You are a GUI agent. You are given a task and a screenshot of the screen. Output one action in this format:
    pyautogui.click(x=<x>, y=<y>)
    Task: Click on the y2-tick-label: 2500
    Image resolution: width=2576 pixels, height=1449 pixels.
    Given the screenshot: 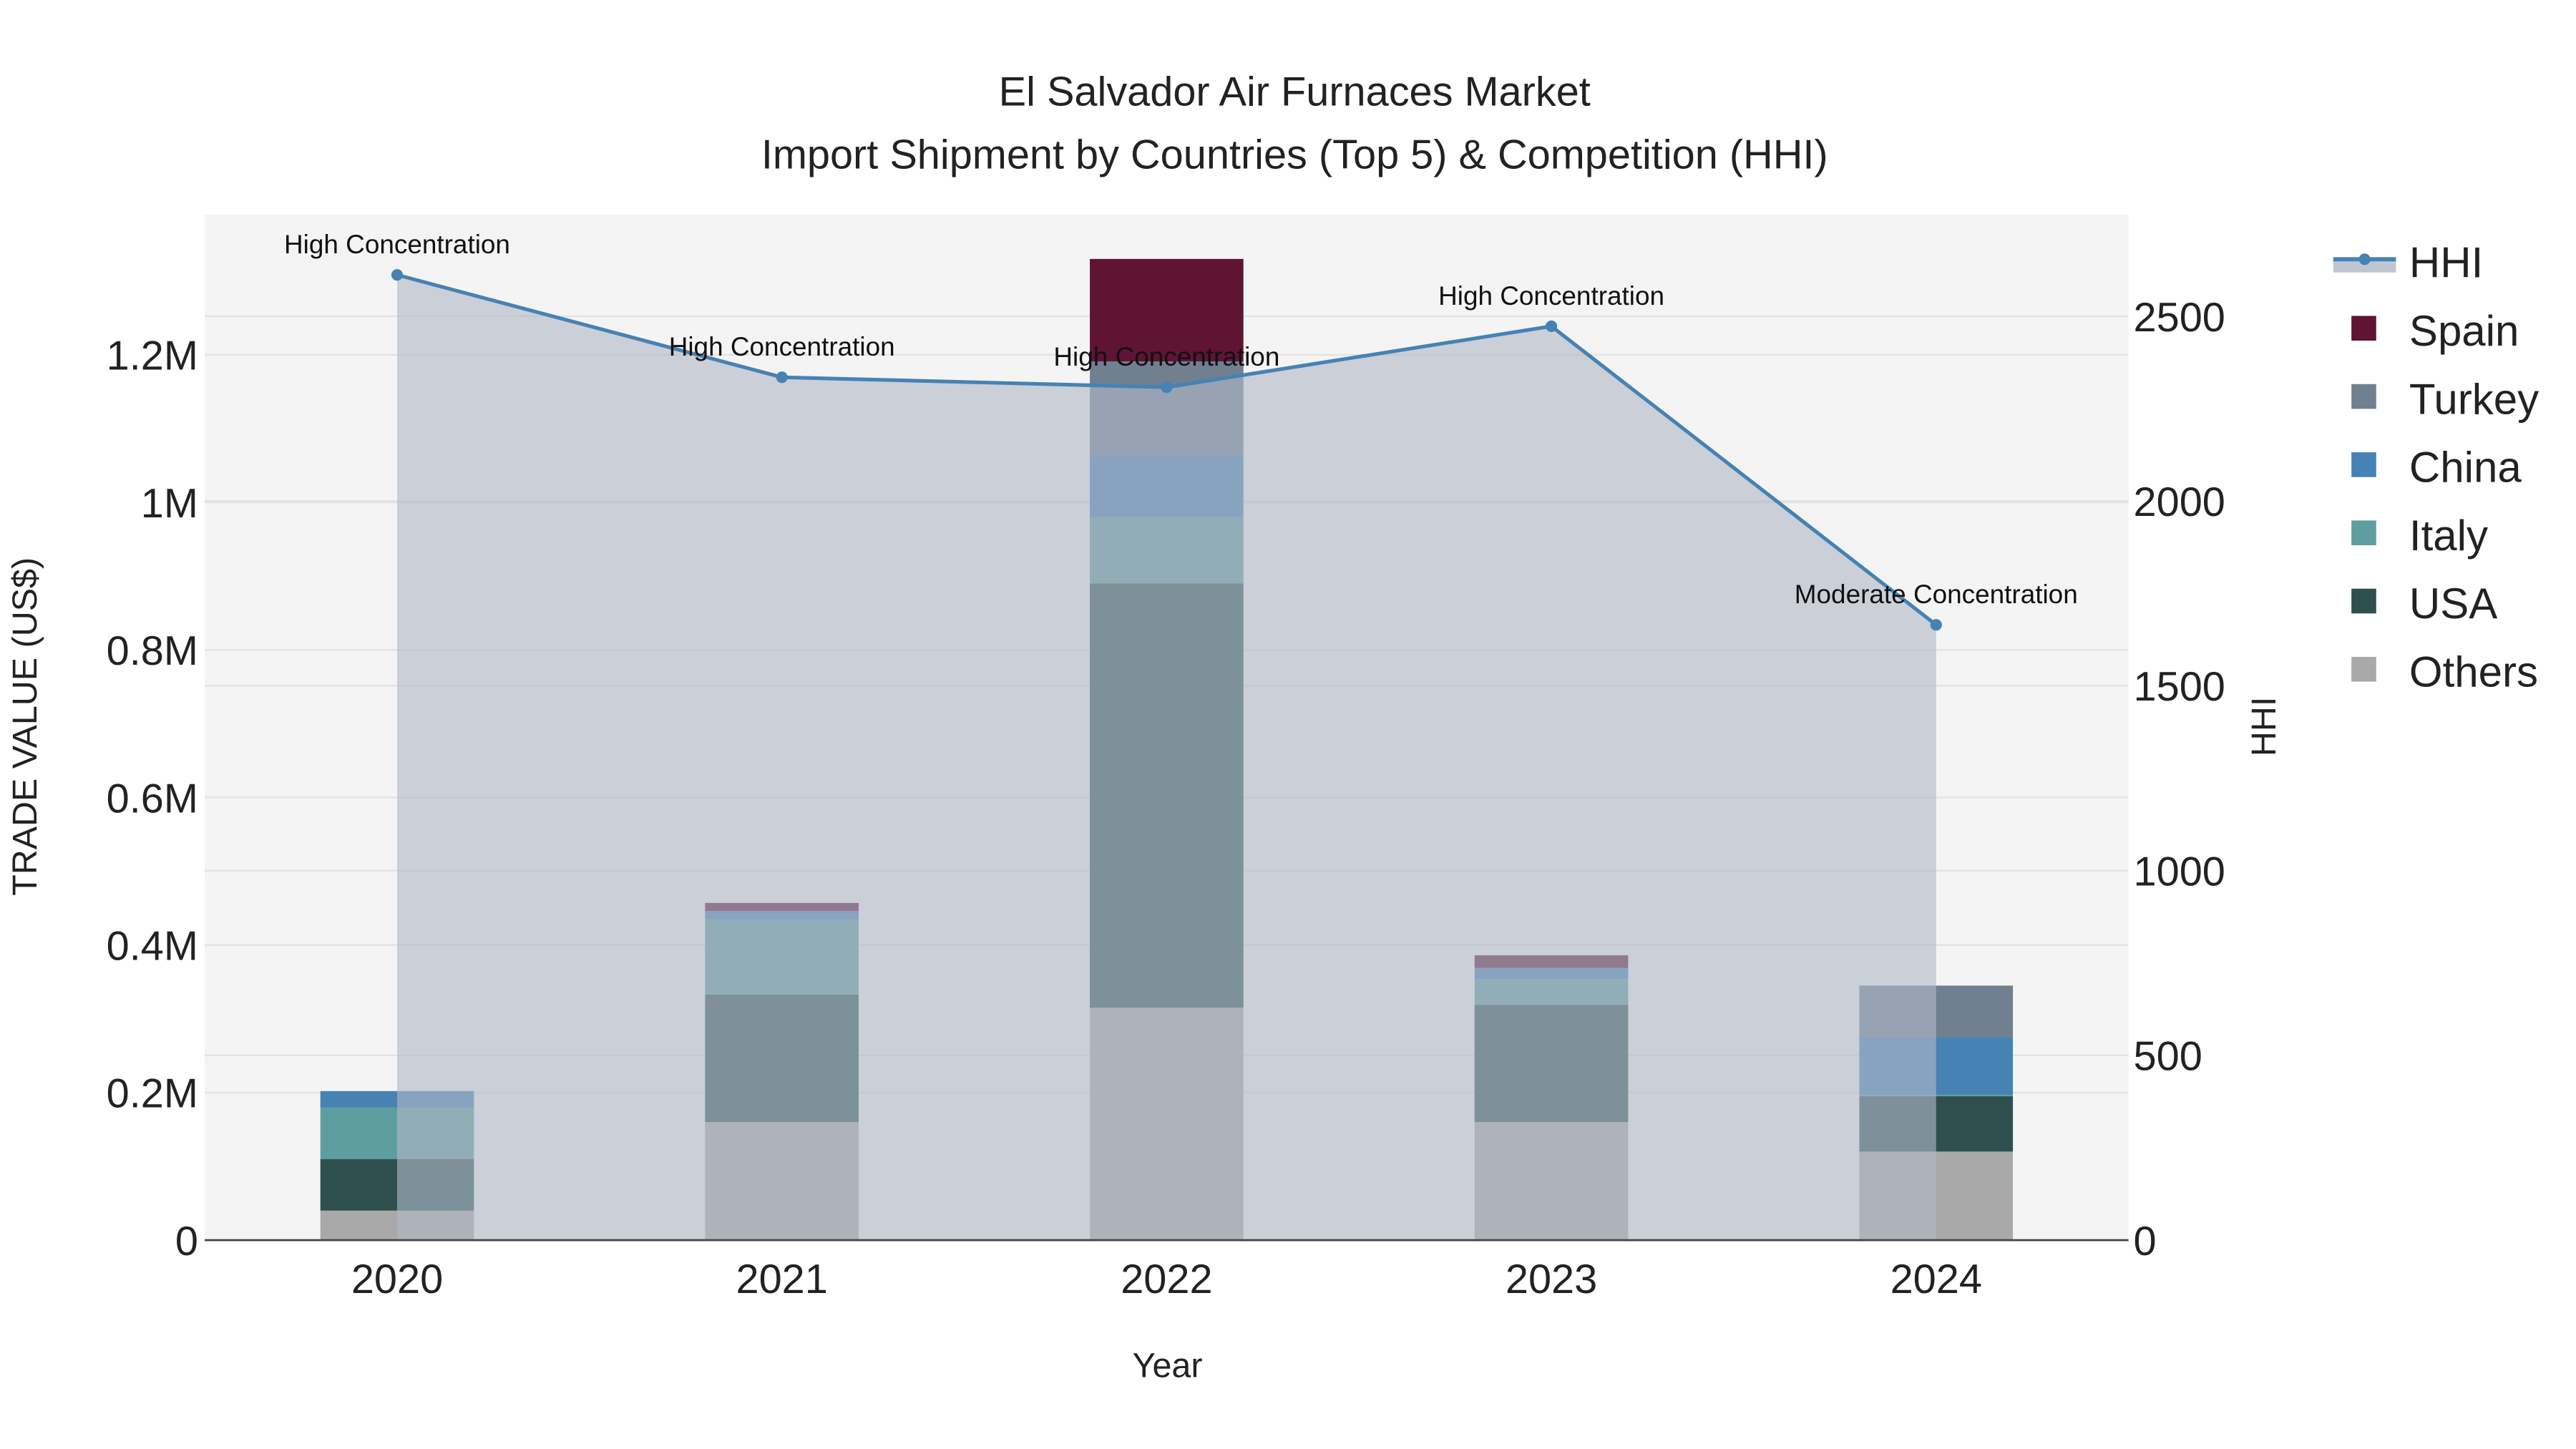 What is the action you would take?
    pyautogui.click(x=2179, y=318)
    